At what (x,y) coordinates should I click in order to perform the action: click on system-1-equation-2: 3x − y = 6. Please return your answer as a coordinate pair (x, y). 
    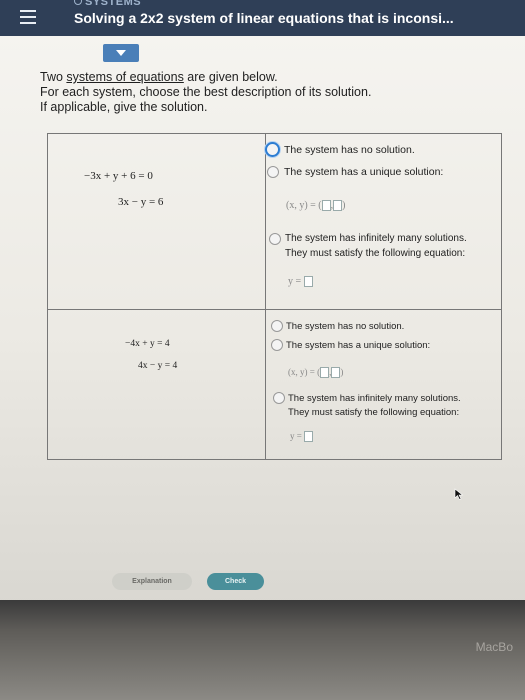
    Looking at the image, I should click on (141, 202).